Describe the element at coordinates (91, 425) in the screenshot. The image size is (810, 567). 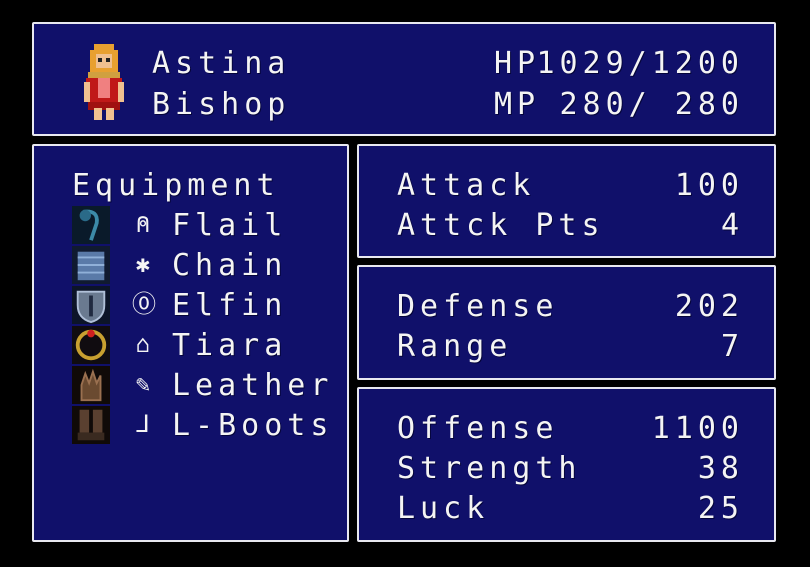
I see `boots-art` at that location.